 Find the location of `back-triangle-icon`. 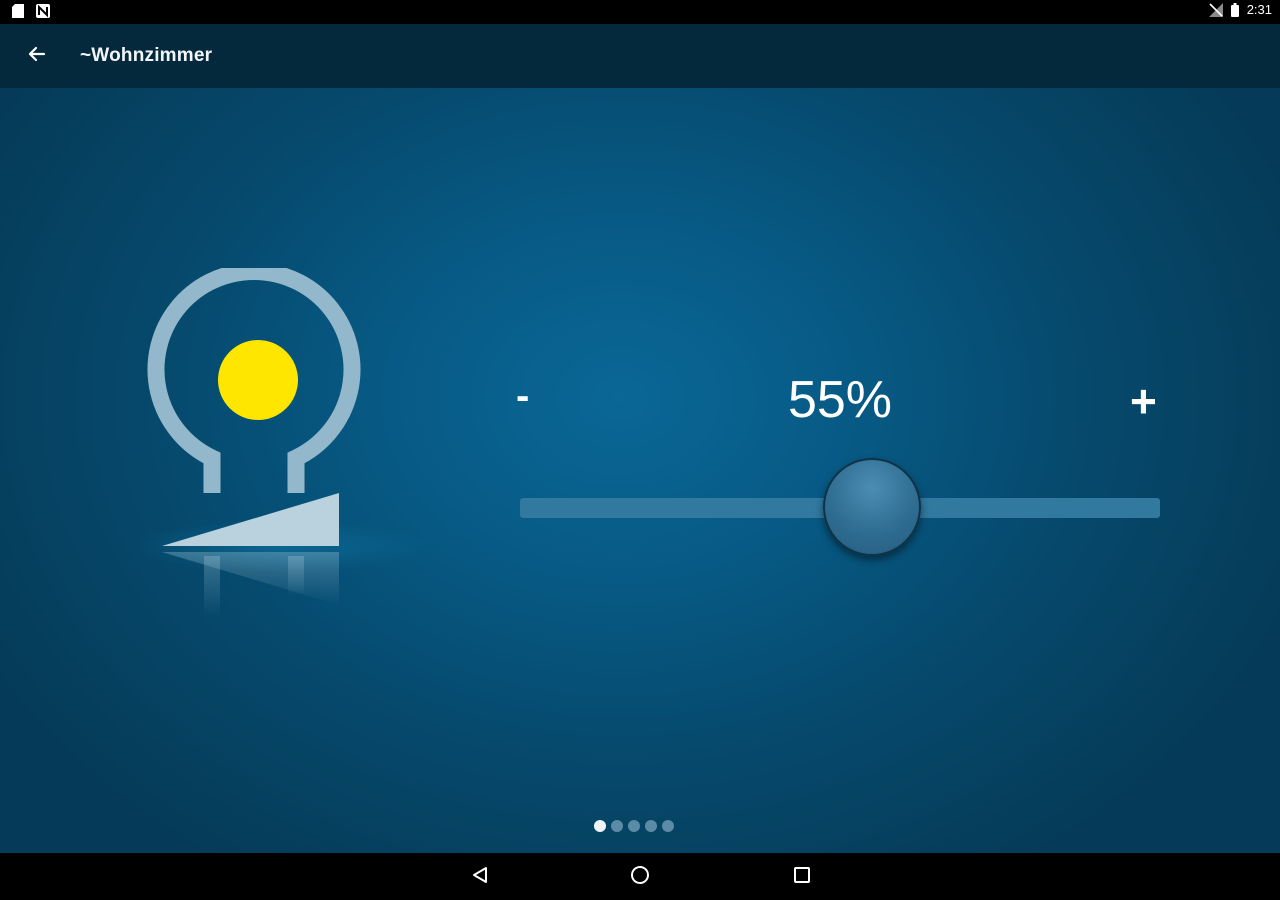

back-triangle-icon is located at coordinates (480, 877).